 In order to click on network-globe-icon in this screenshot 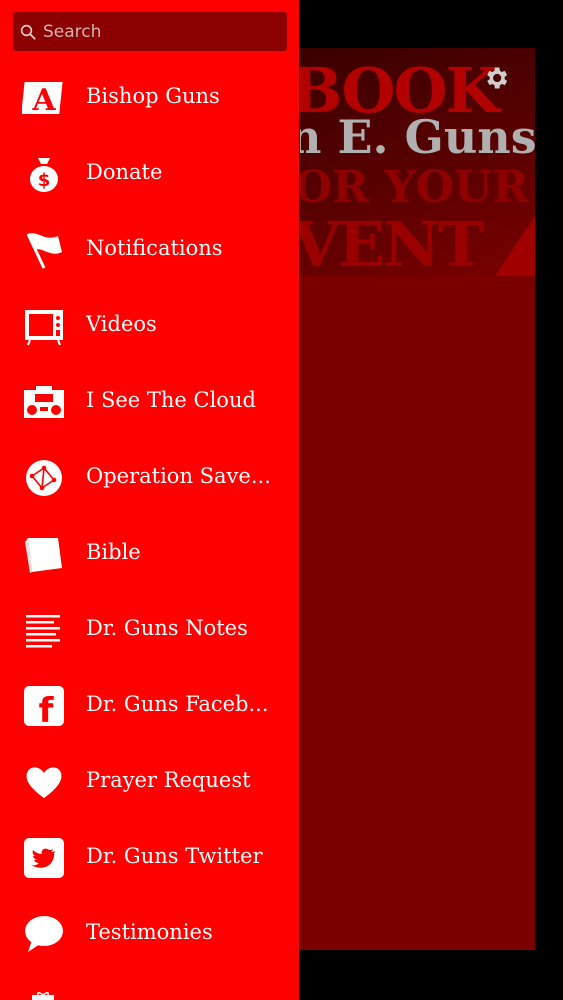, I will do `click(44, 478)`.